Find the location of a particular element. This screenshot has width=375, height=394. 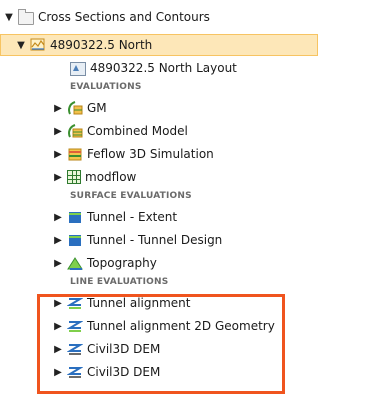

topography-icon is located at coordinates (75, 263).